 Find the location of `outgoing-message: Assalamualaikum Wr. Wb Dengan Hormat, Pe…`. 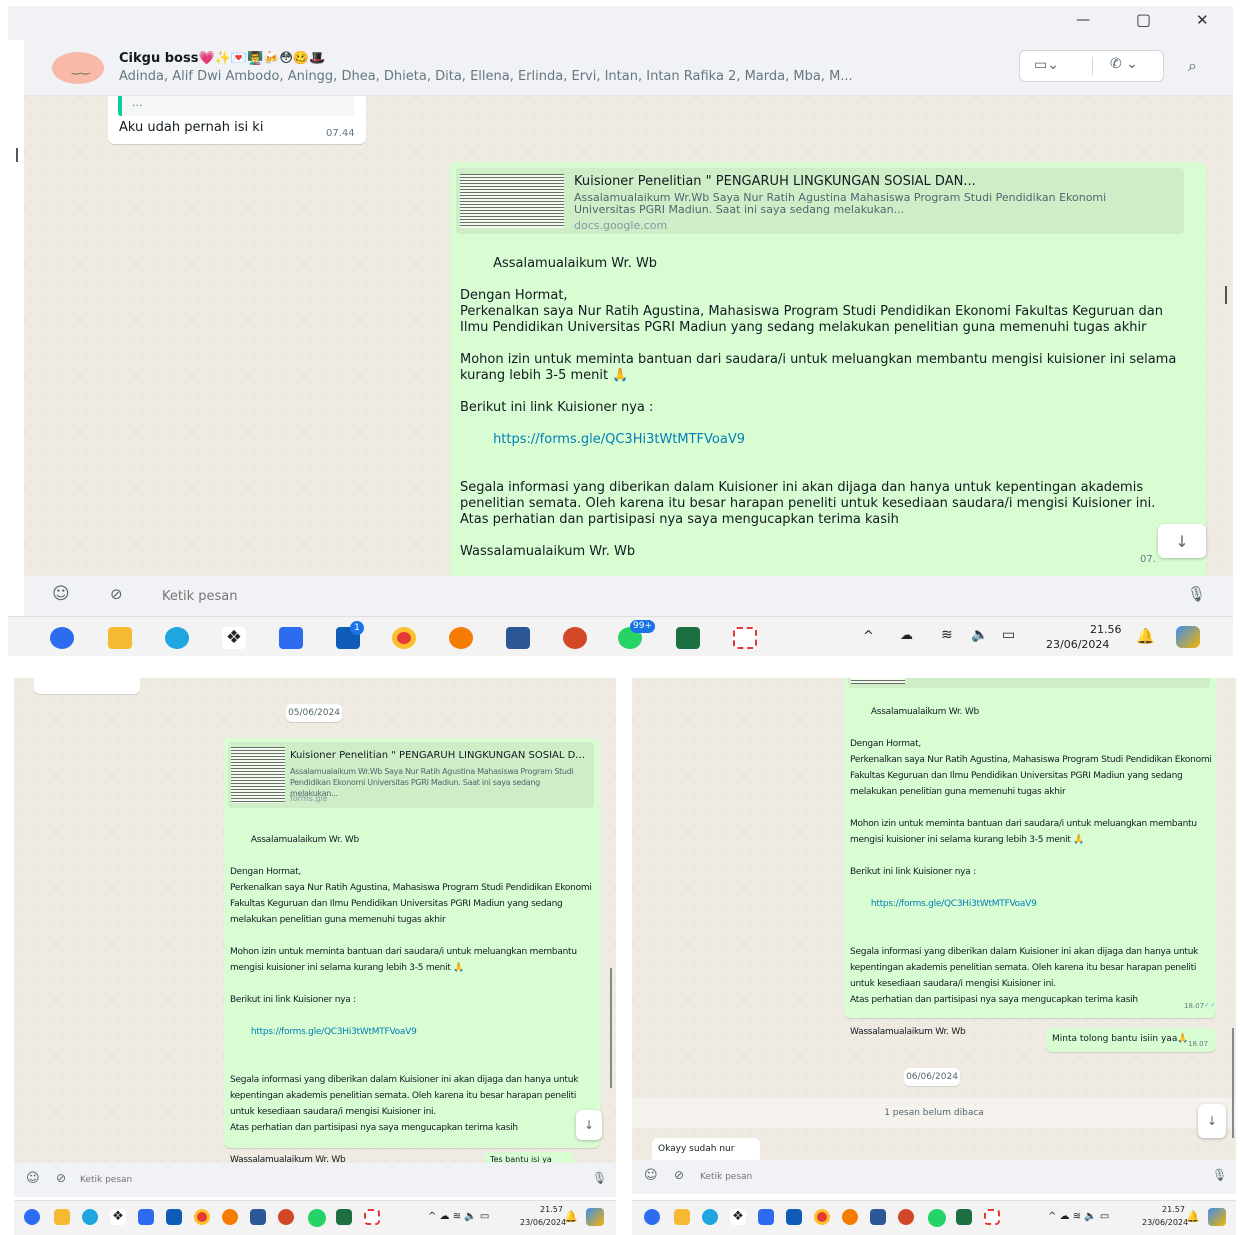

outgoing-message: Assalamualaikum Wr. Wb Dengan Hormat, Pe… is located at coordinates (1030, 857).